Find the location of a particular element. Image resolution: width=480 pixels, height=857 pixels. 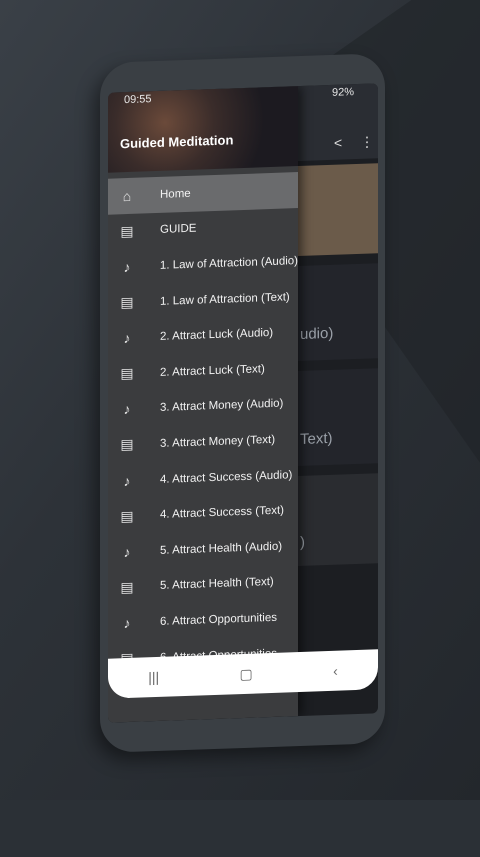

menu-item-label: GUIDE is located at coordinates (178, 229).